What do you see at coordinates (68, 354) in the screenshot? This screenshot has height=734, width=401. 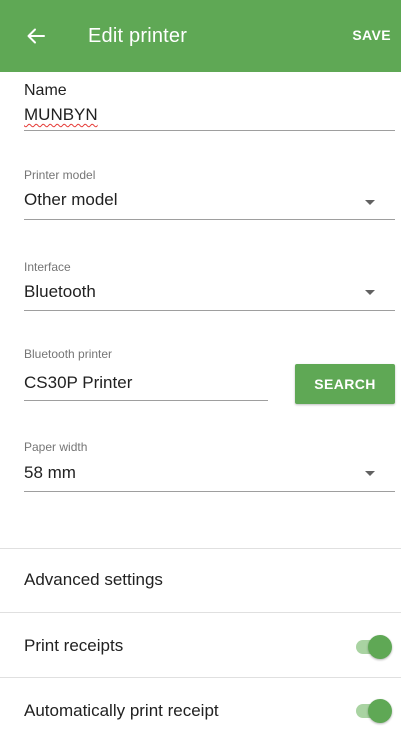 I see `bluetooth-printer-label: Bluetooth printer` at bounding box center [68, 354].